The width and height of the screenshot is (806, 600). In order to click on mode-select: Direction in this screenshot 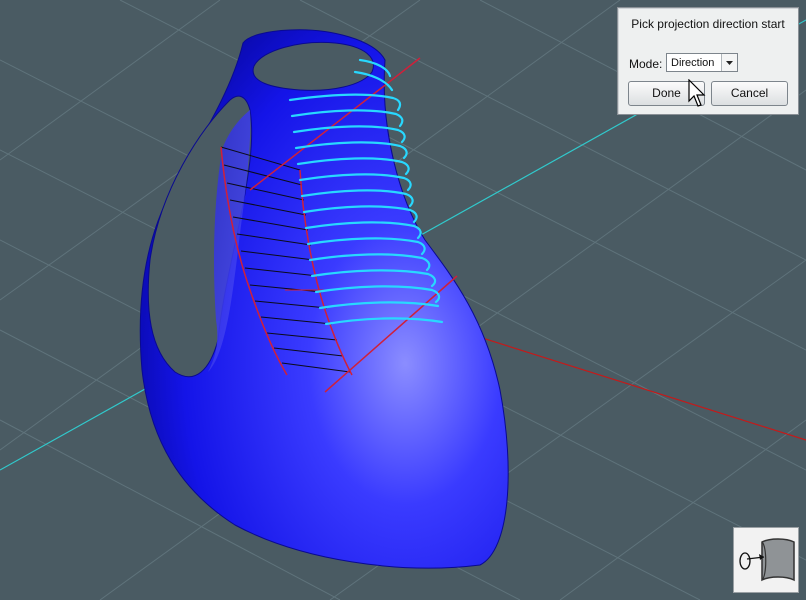, I will do `click(702, 62)`.